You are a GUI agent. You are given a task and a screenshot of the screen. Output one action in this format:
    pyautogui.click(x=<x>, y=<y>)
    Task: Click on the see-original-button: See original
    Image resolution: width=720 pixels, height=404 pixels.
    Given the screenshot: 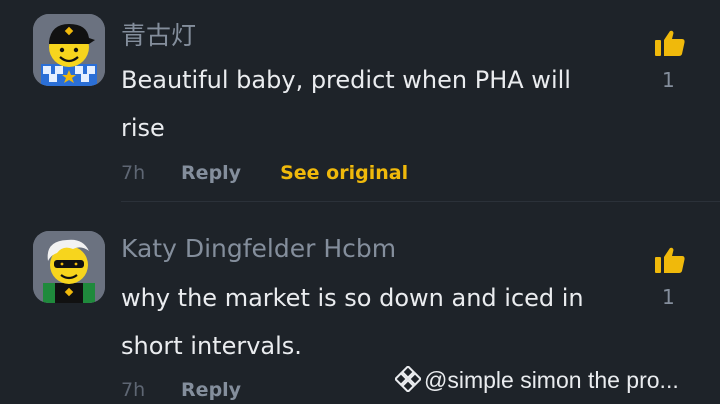 What is the action you would take?
    pyautogui.click(x=344, y=173)
    